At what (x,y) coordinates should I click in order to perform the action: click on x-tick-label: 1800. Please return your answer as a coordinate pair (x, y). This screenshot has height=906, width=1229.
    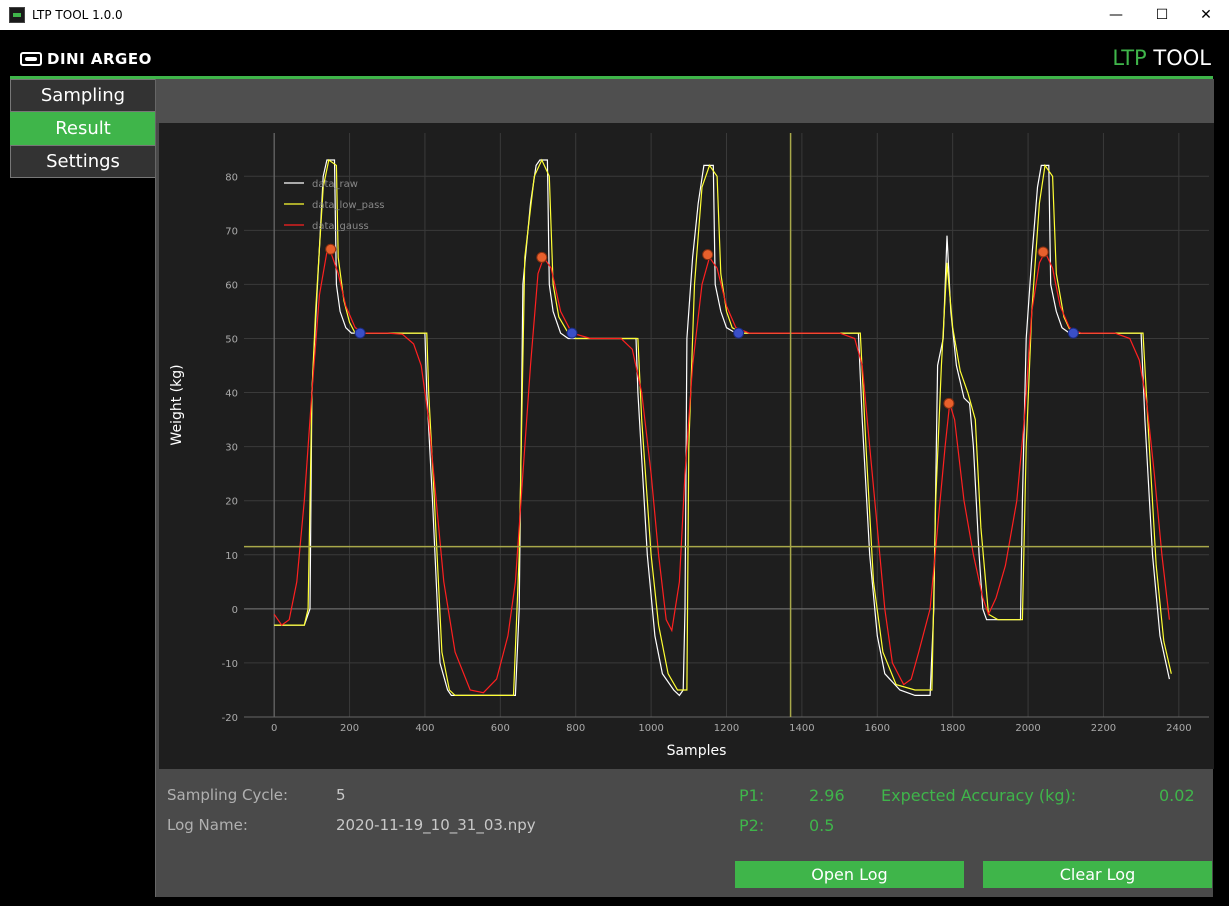
    Looking at the image, I should click on (952, 728).